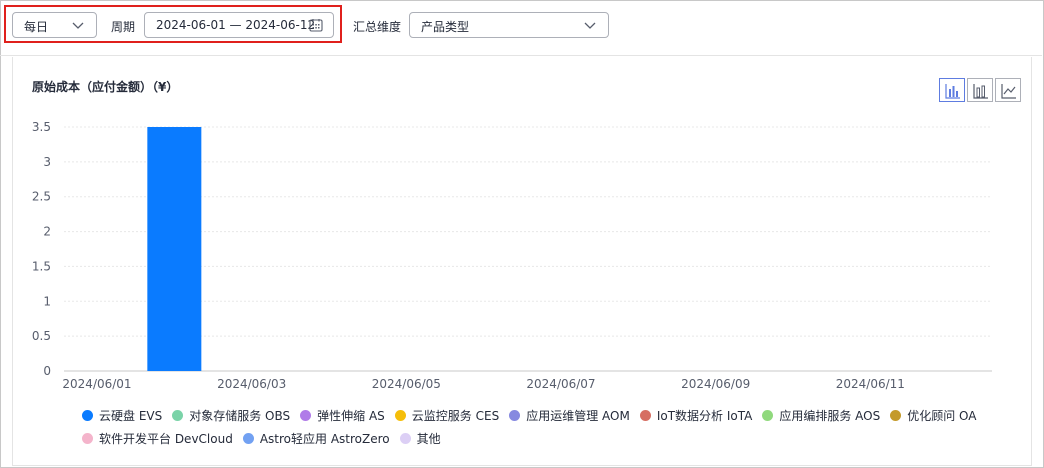 The width and height of the screenshot is (1044, 468). Describe the element at coordinates (715, 384) in the screenshot. I see `x-tick-label: 2024/06/09` at that location.